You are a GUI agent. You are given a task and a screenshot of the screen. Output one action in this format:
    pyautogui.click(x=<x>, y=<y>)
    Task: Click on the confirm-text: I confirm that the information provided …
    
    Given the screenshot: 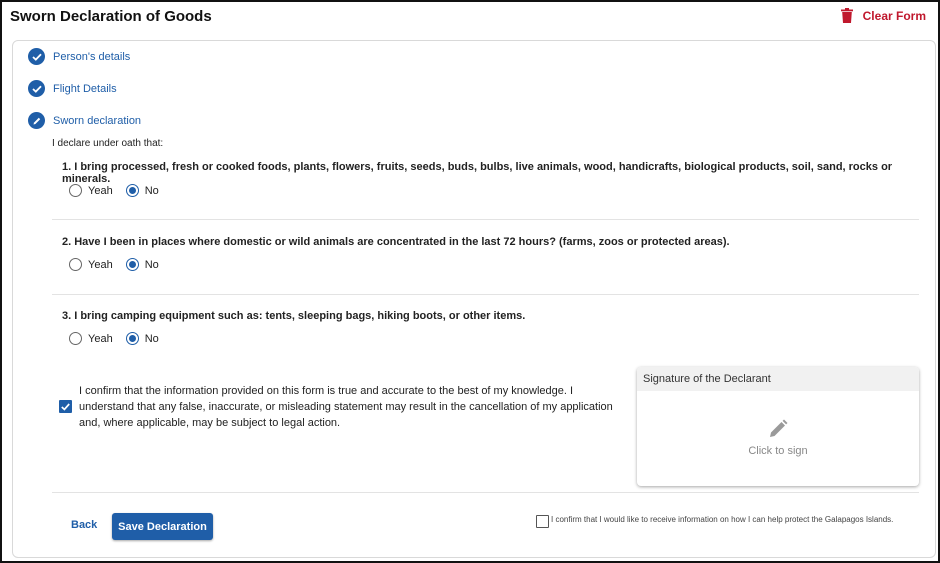 What is the action you would take?
    pyautogui.click(x=346, y=407)
    